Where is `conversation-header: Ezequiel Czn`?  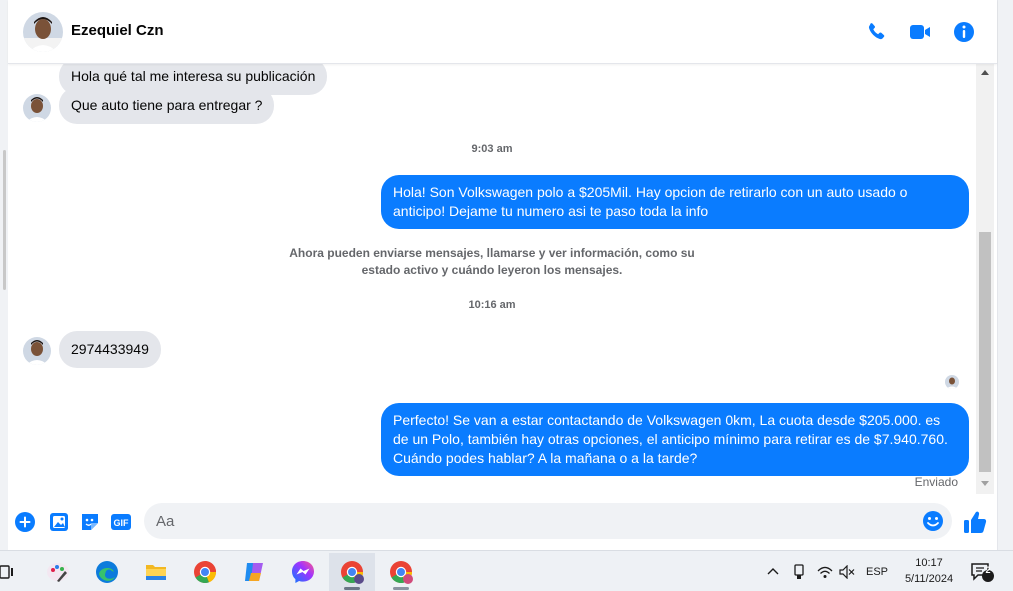 conversation-header: Ezequiel Czn is located at coordinates (502, 32).